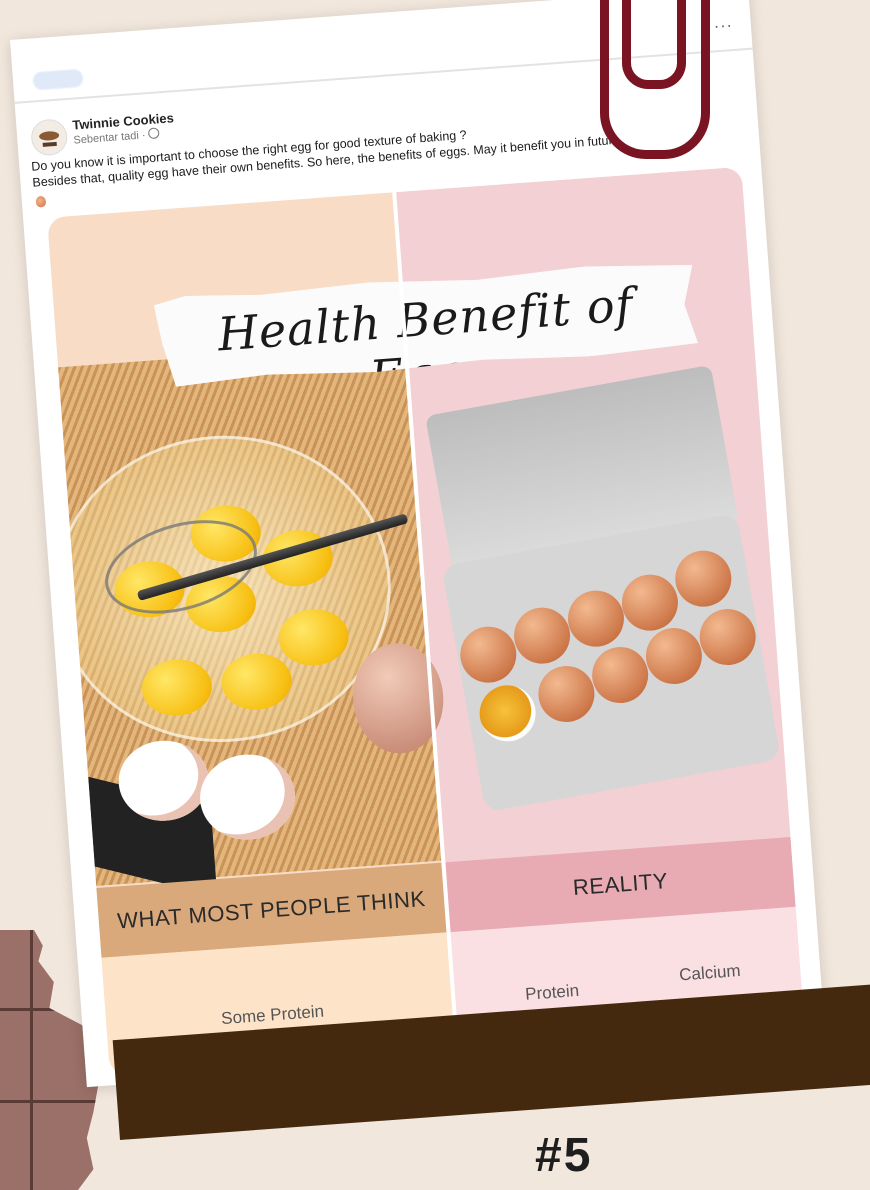 This screenshot has width=870, height=1190. What do you see at coordinates (564, 1155) in the screenshot?
I see `slide-number: #5` at bounding box center [564, 1155].